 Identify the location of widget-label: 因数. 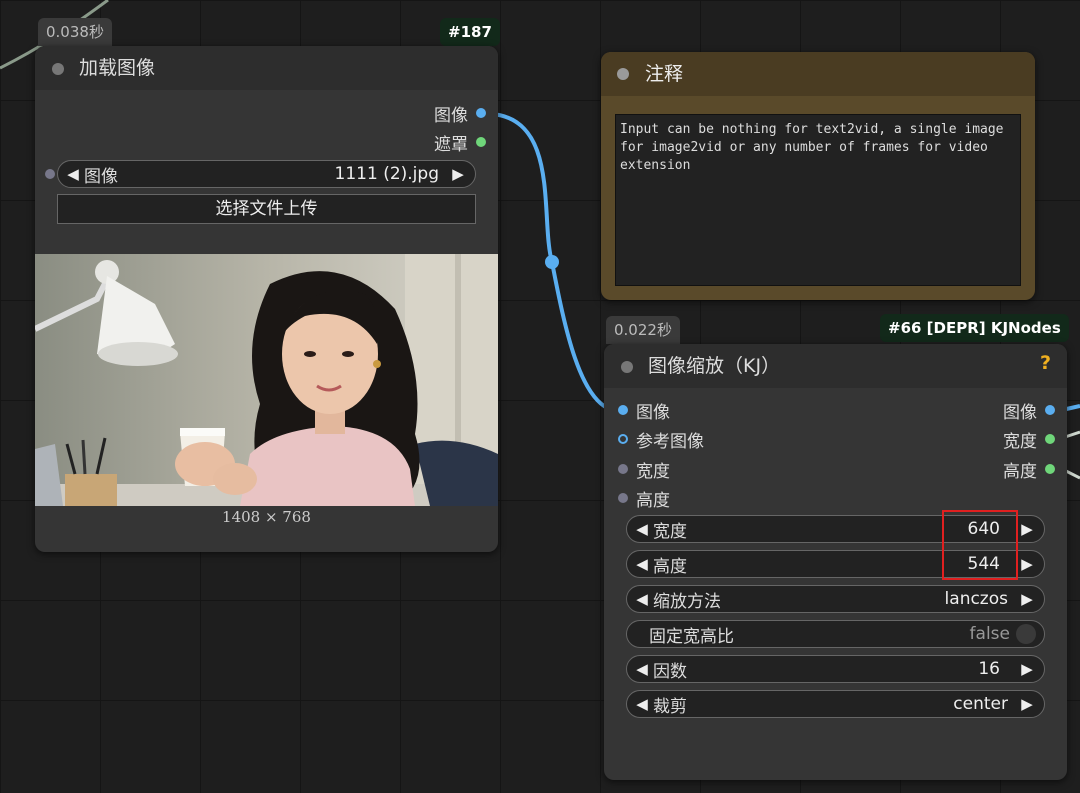
(670, 671).